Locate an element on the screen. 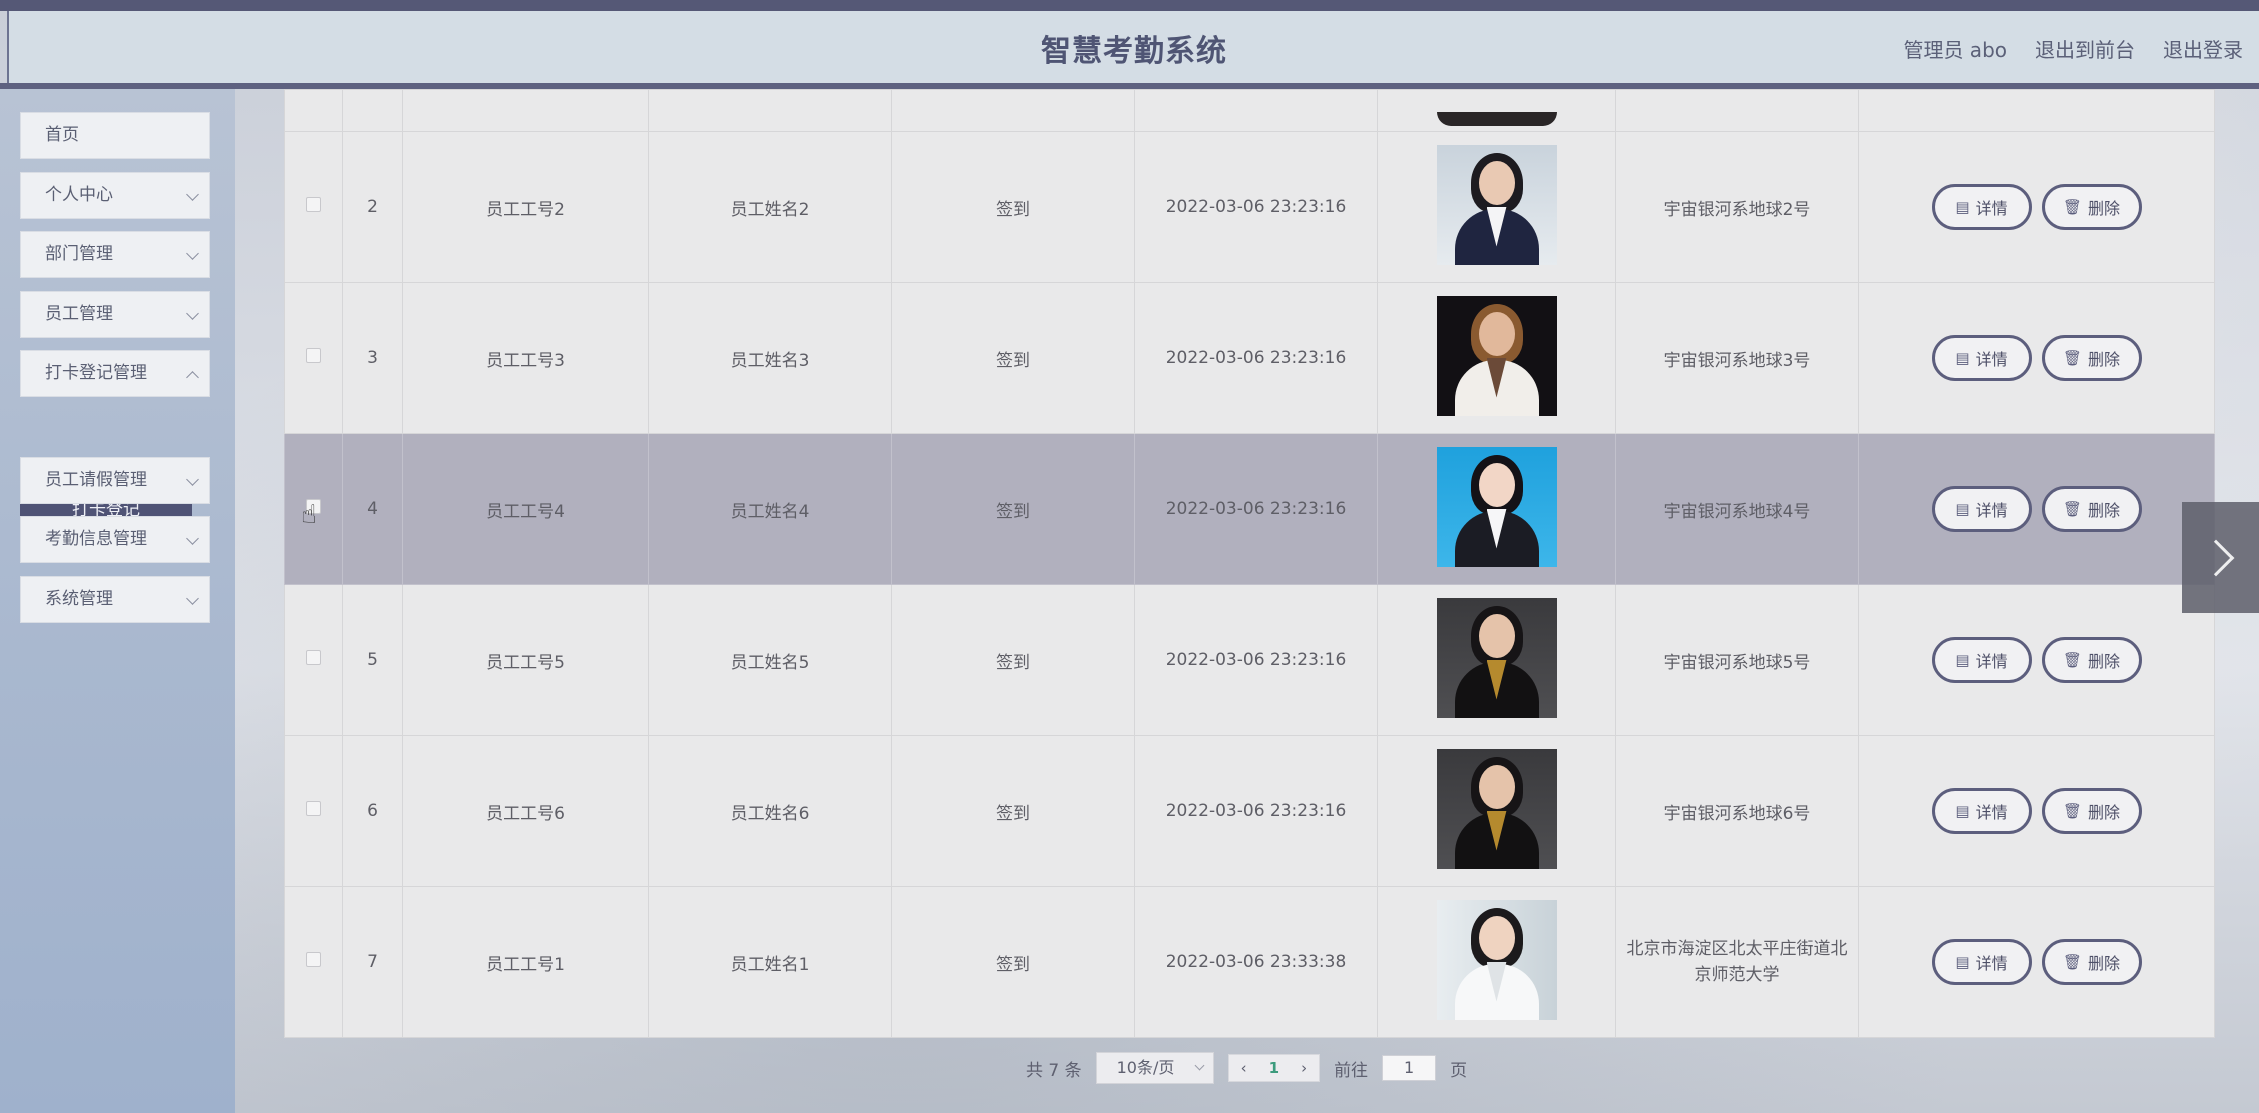  employee-id: 员工工号5 is located at coordinates (525, 660).